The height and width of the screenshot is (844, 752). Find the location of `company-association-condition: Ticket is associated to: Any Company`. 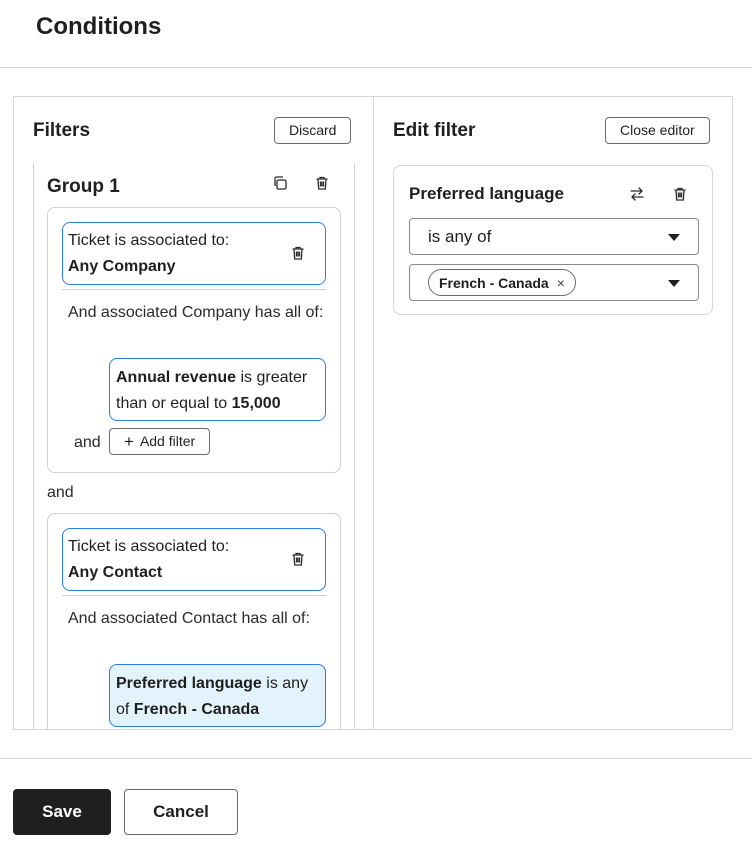

company-association-condition: Ticket is associated to: Any Company is located at coordinates (194, 253).